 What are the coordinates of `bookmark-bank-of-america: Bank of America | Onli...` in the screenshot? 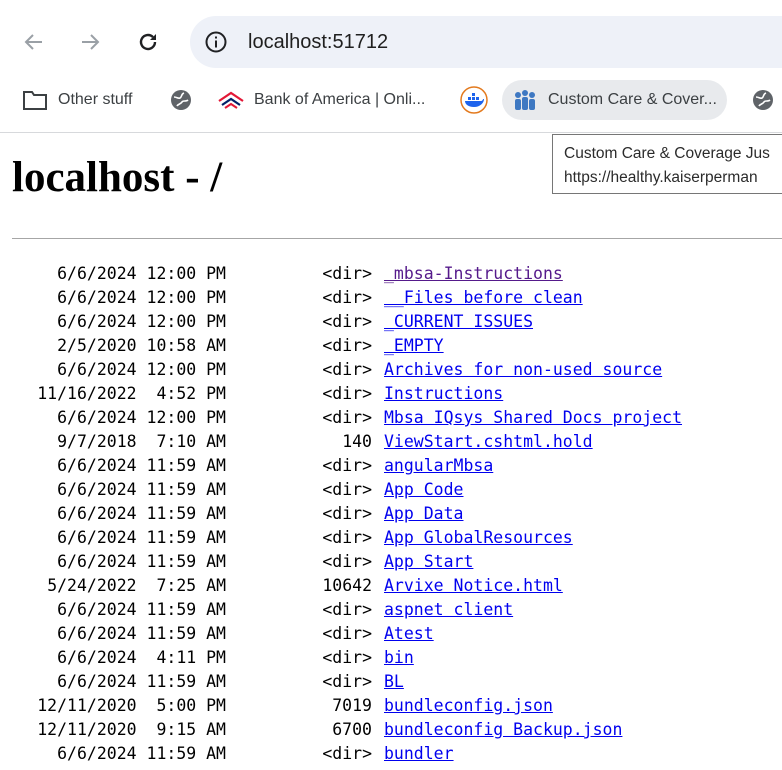 It's located at (321, 100).